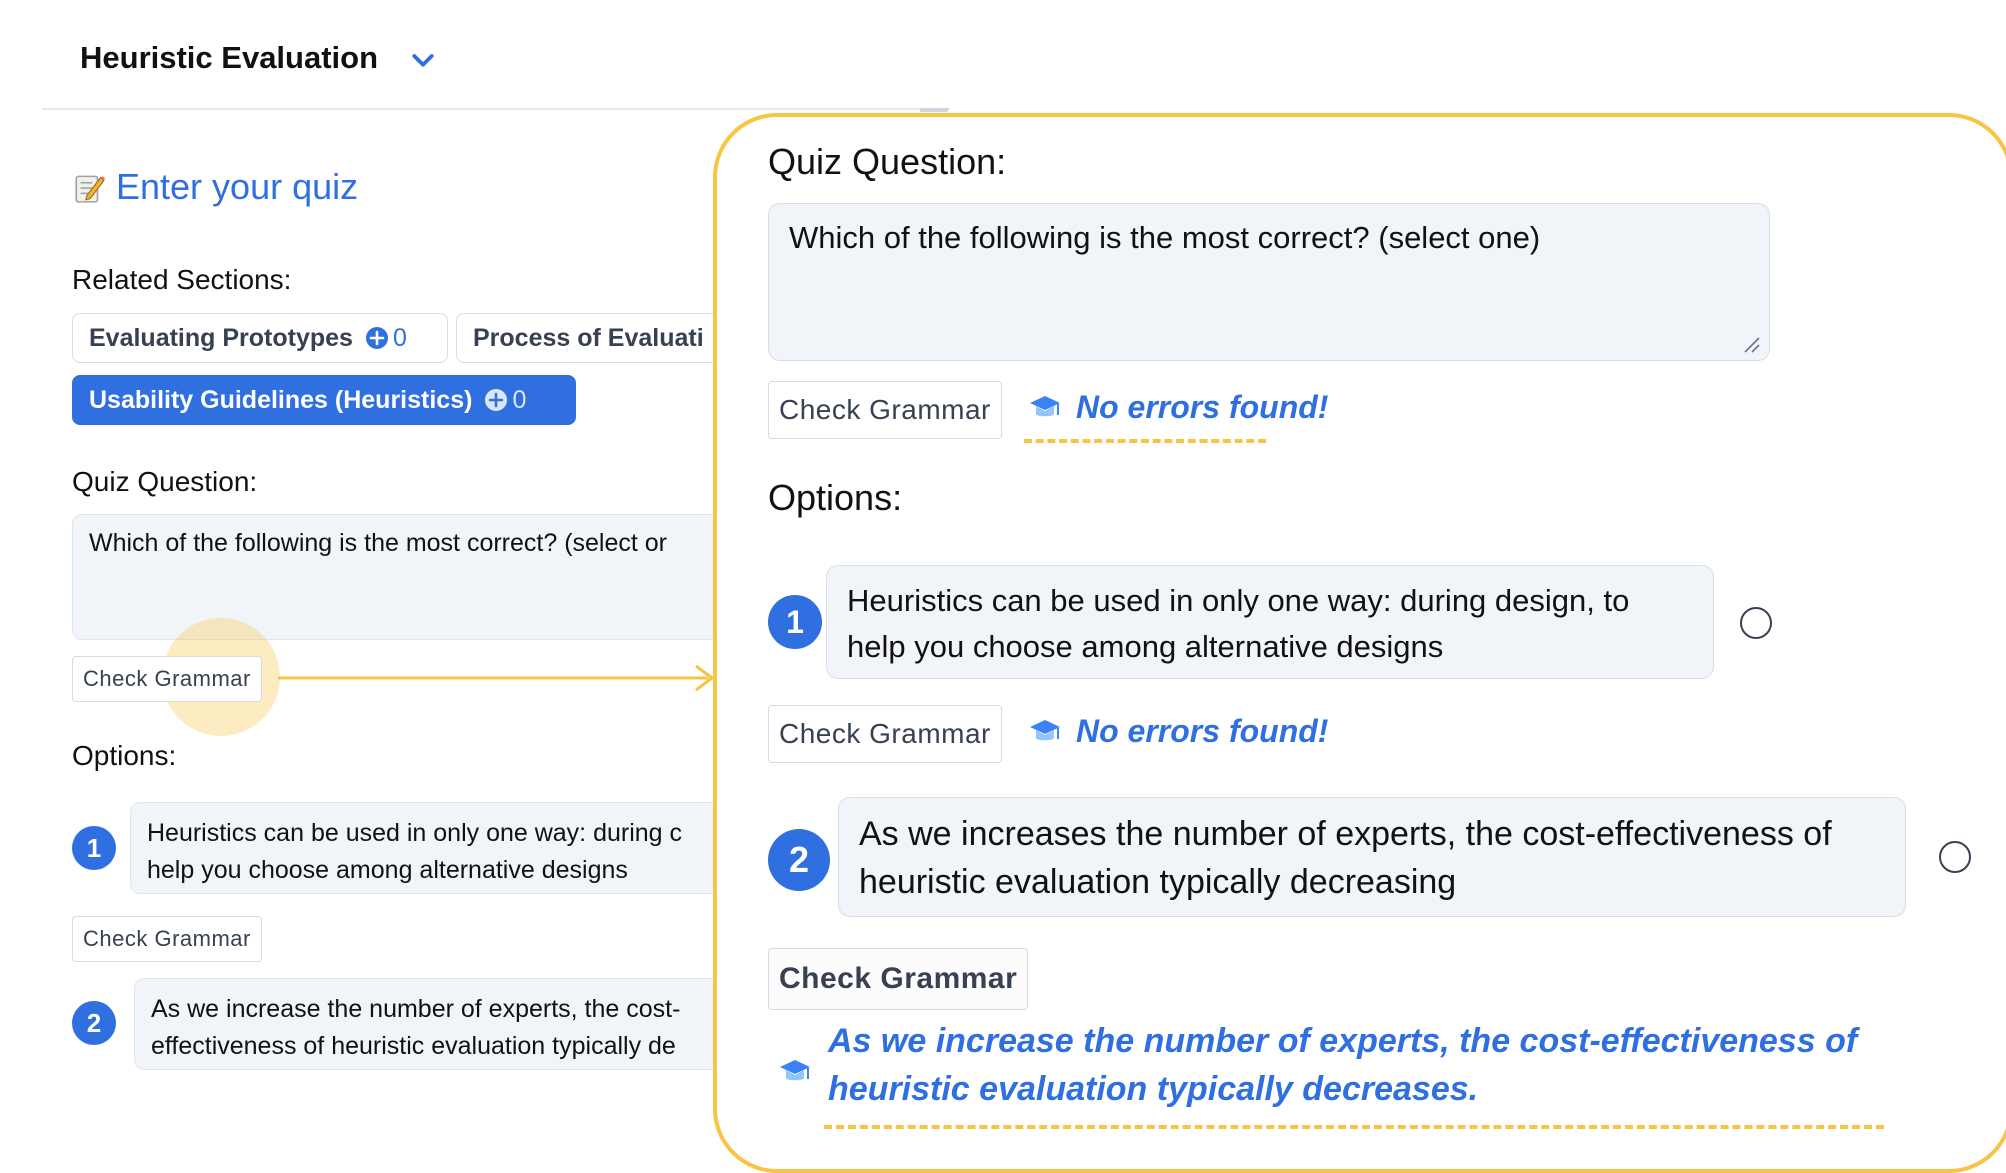 This screenshot has height=1173, width=2006. I want to click on scroll-indicator, so click(934, 110).